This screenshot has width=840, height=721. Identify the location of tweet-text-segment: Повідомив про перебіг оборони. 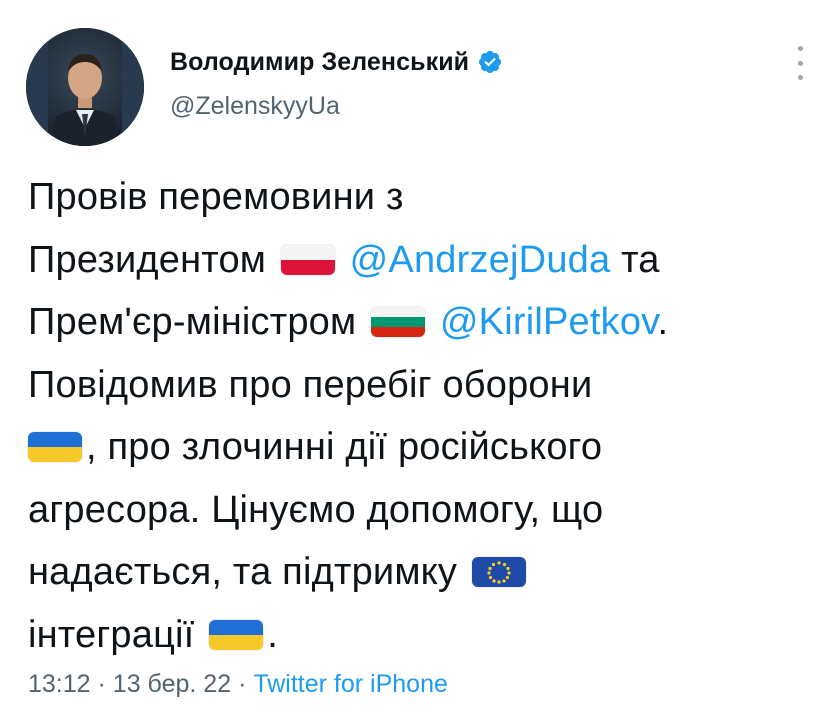
(310, 384).